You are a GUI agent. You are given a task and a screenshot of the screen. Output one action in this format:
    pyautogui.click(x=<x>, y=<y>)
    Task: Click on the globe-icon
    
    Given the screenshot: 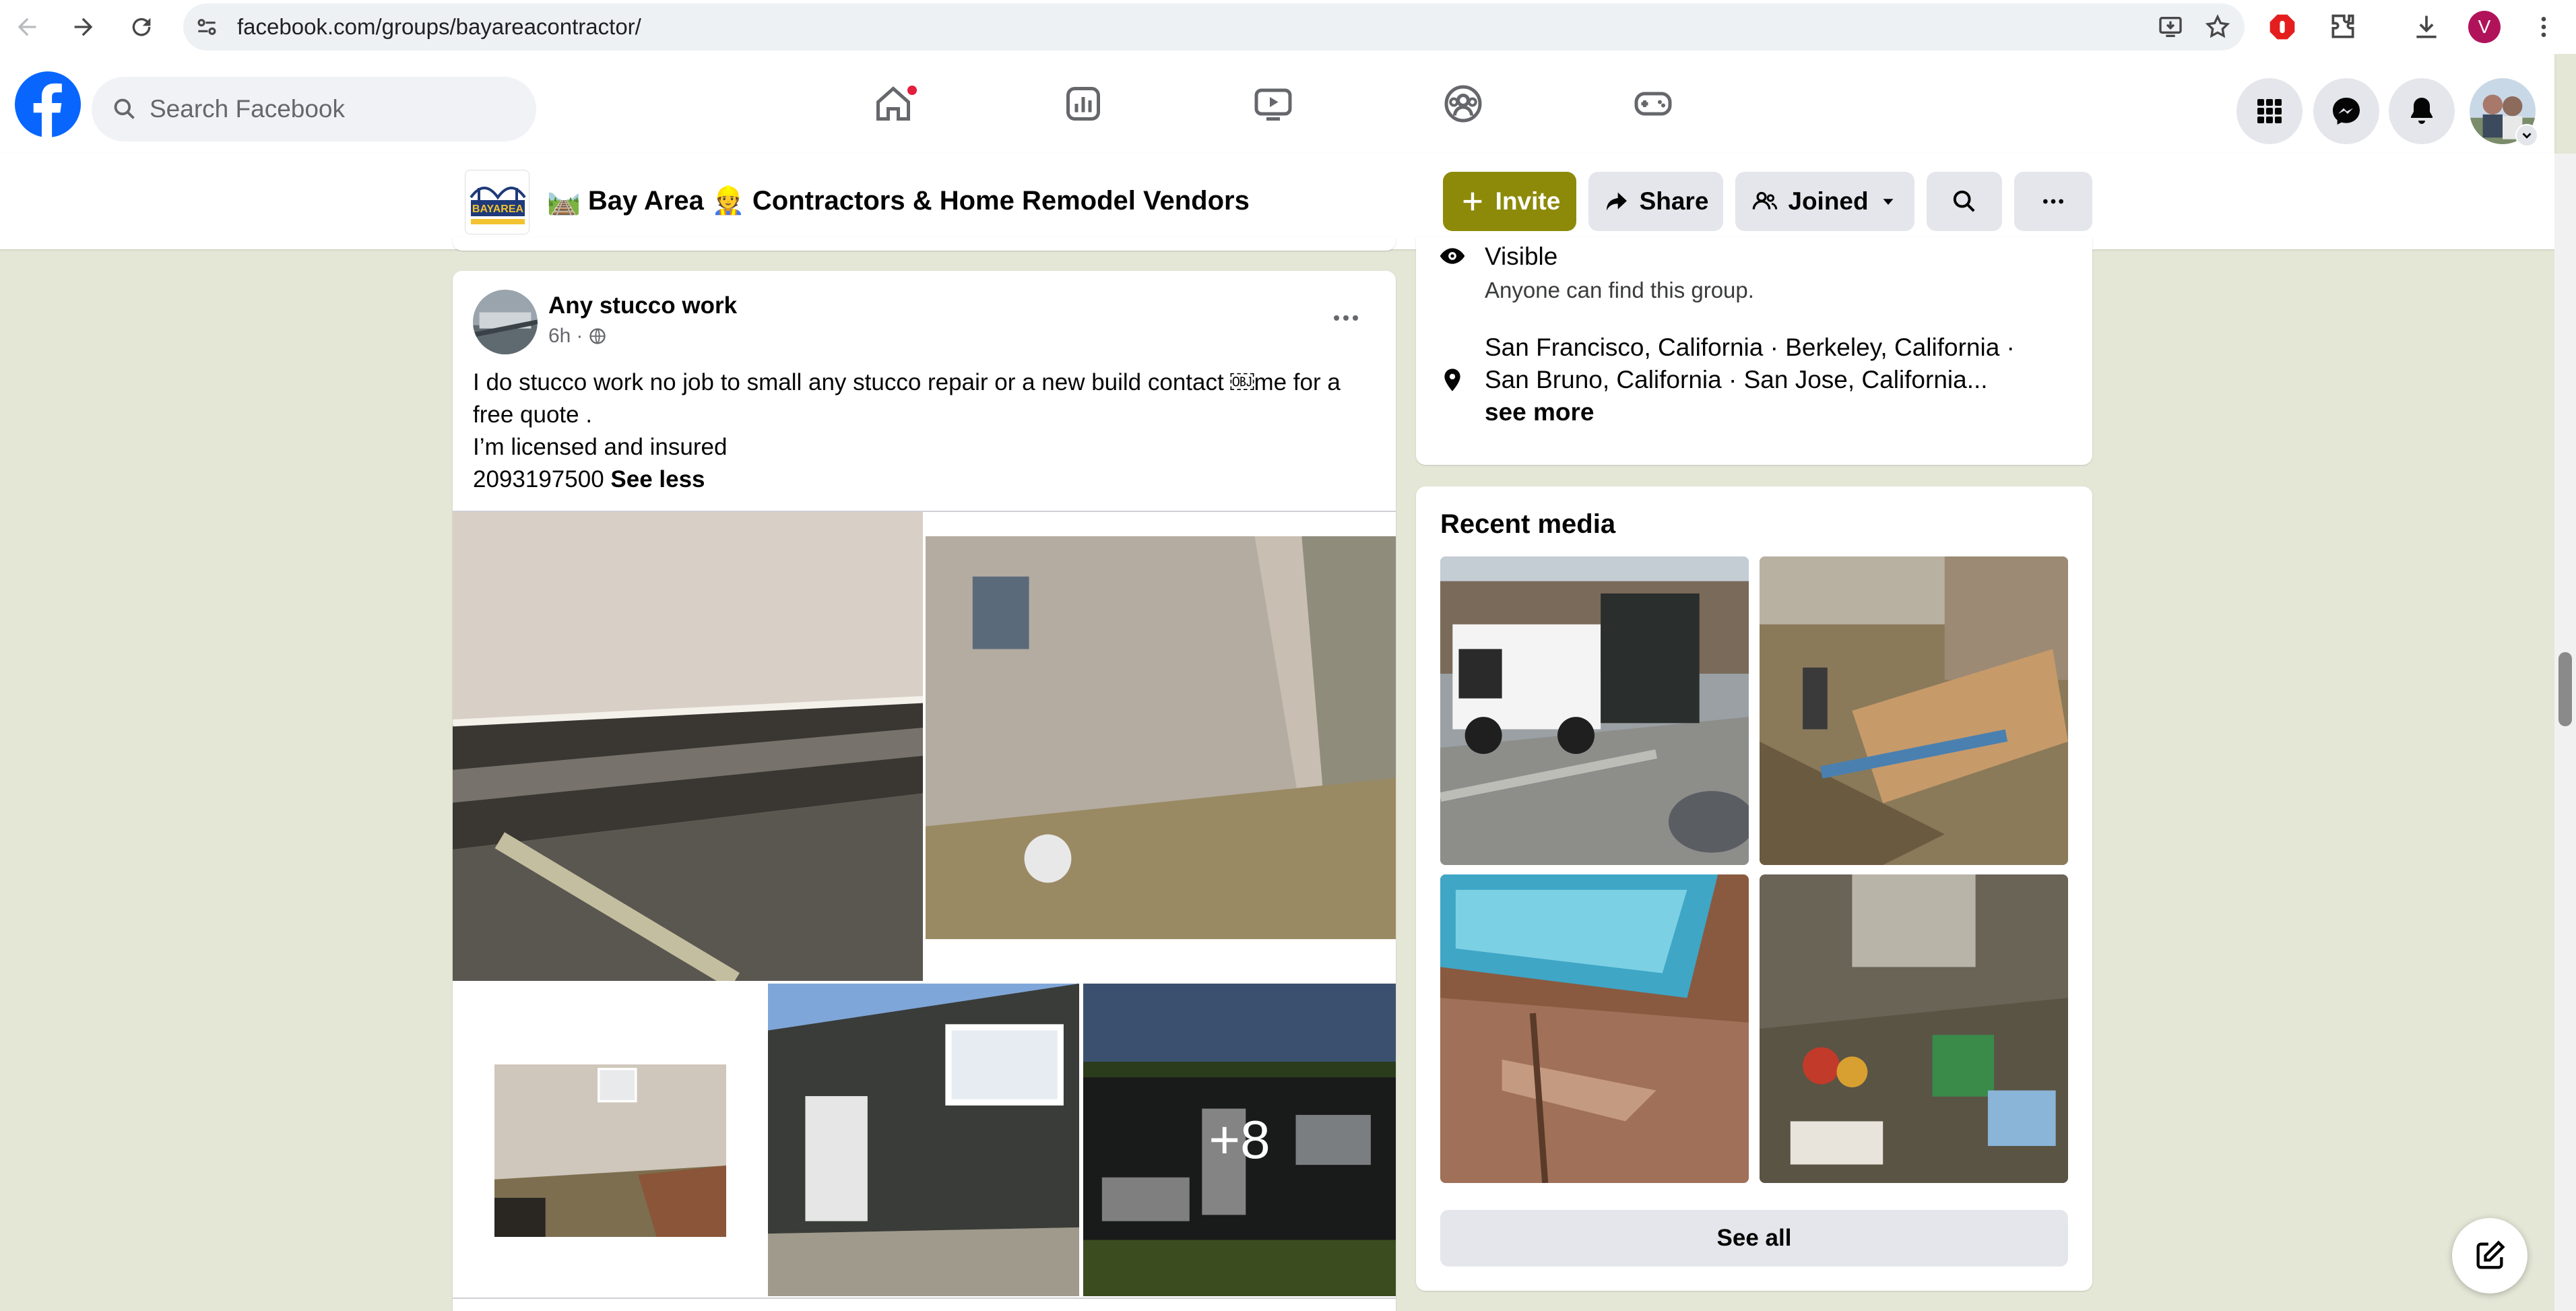 What is the action you would take?
    pyautogui.click(x=598, y=336)
    